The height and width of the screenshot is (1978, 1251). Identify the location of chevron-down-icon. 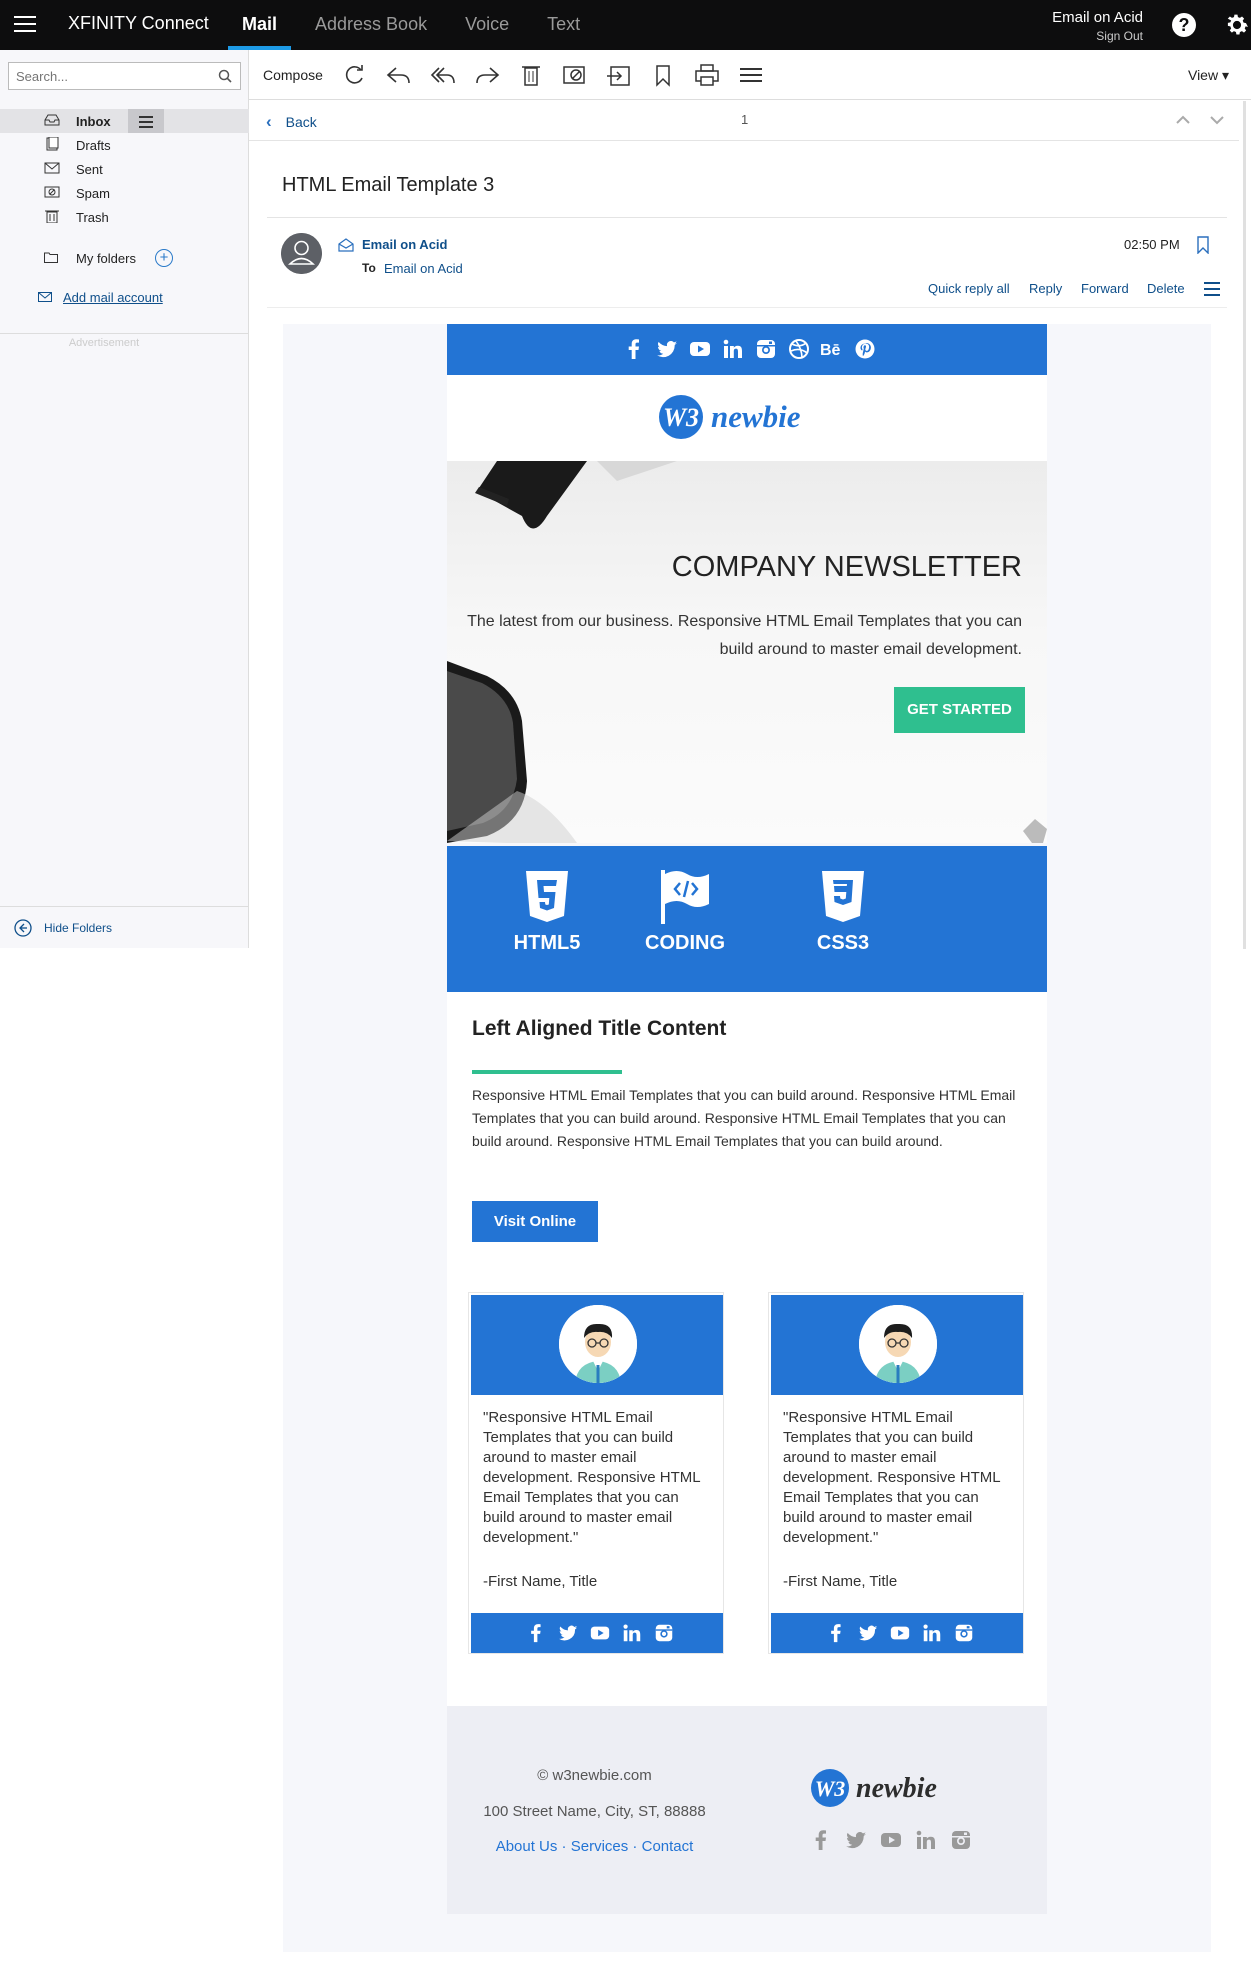
(1217, 120).